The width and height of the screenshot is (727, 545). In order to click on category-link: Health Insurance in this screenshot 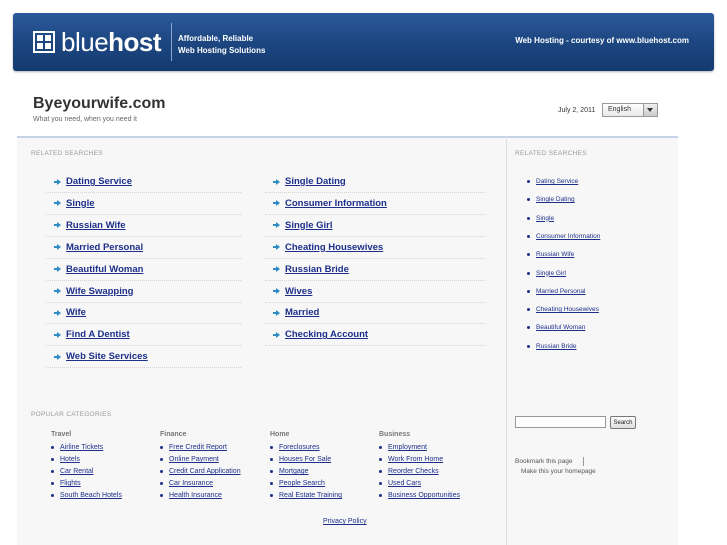, I will do `click(195, 495)`.